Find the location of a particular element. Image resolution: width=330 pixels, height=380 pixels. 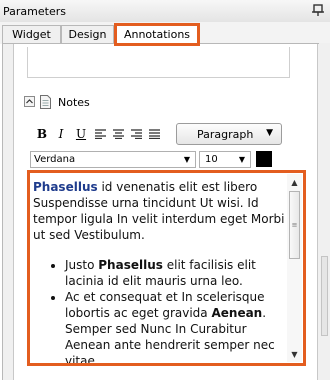

bold-button: B is located at coordinates (42, 134).